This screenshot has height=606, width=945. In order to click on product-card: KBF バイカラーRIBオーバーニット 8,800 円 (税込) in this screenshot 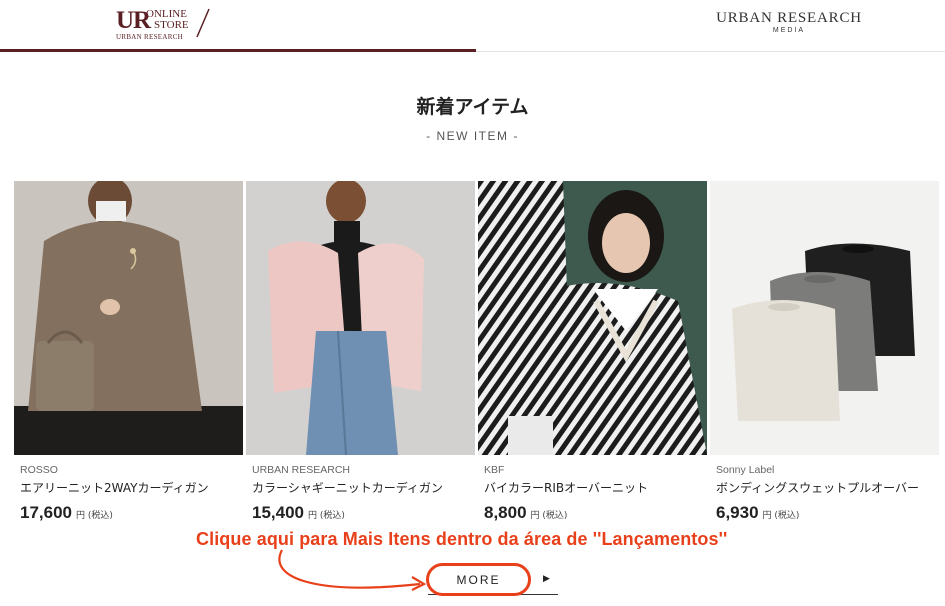, I will do `click(592, 353)`.